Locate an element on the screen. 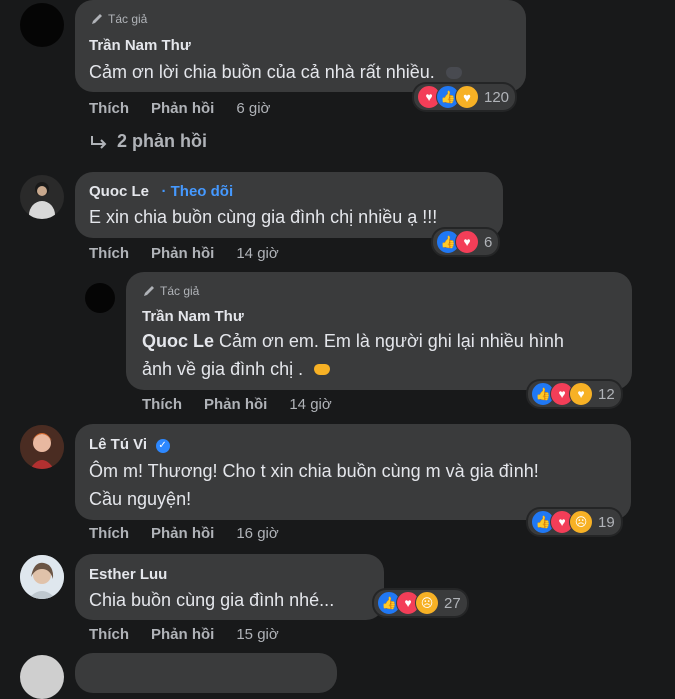 This screenshot has height=699, width=675. comment-bubble is located at coordinates (206, 673).